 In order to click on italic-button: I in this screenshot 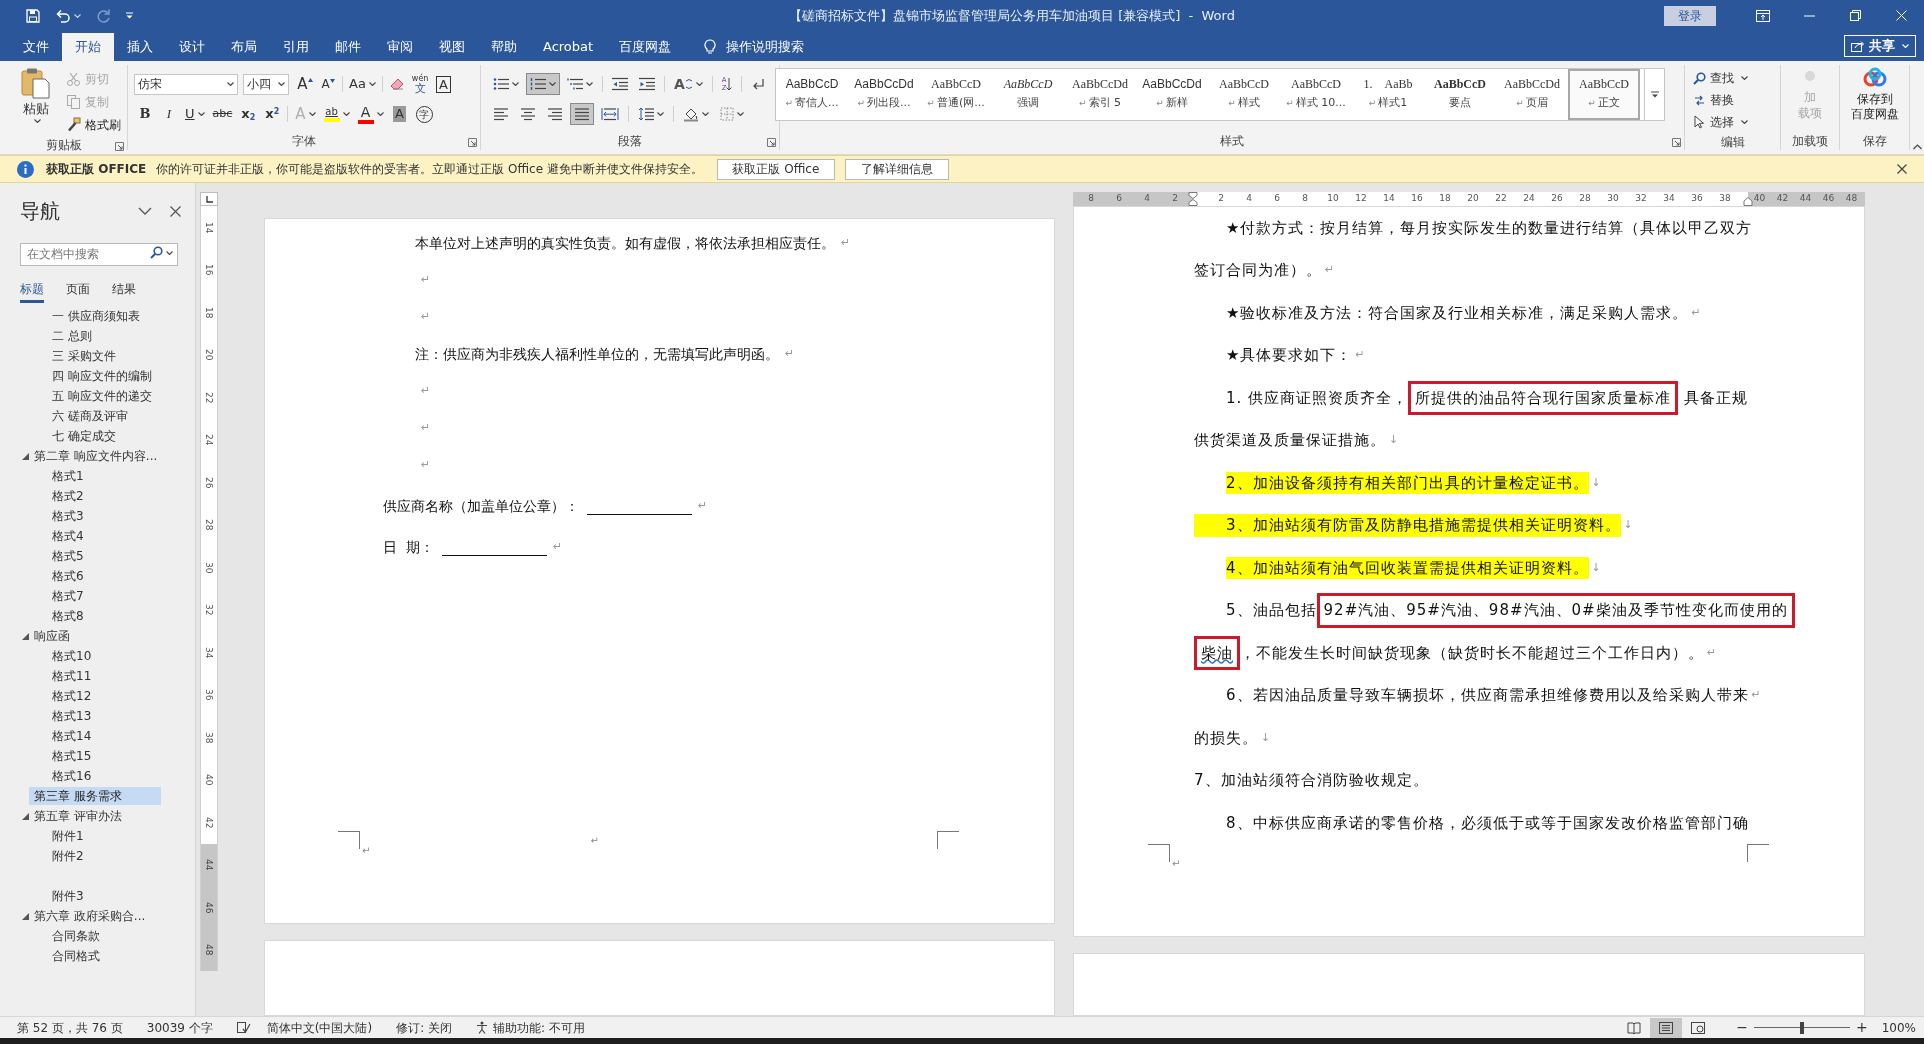, I will do `click(169, 114)`.